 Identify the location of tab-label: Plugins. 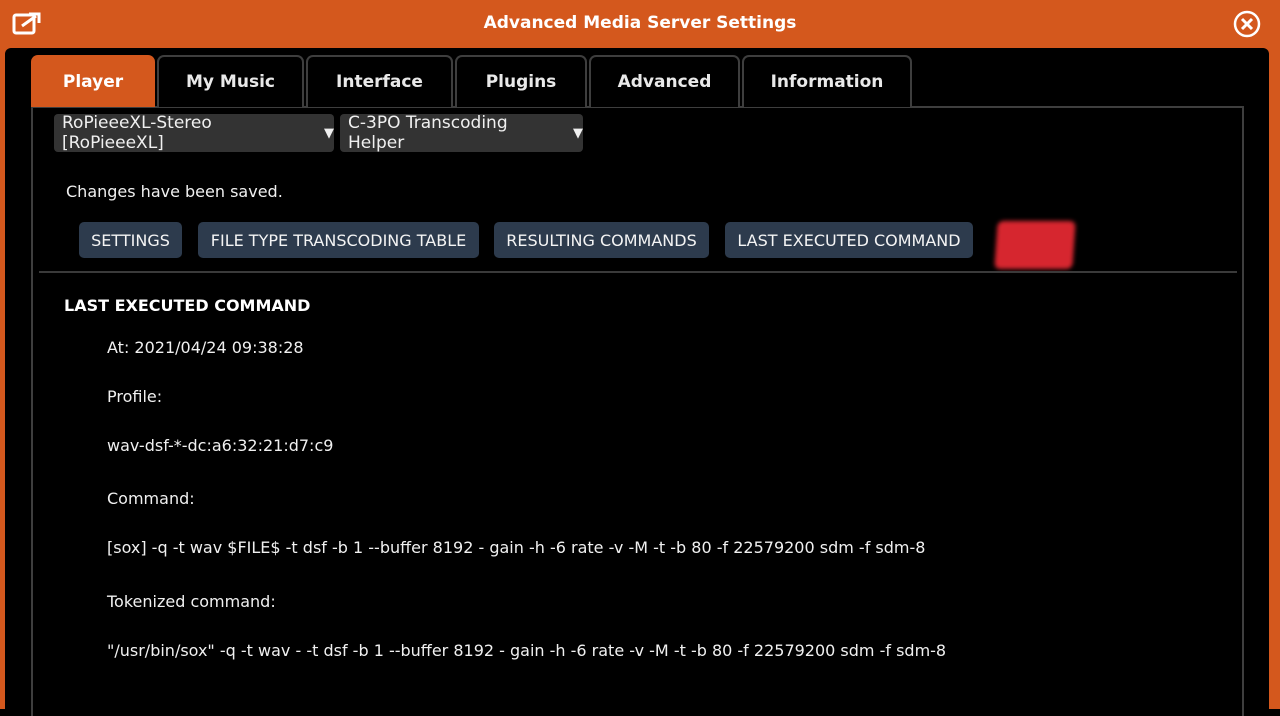
(521, 82).